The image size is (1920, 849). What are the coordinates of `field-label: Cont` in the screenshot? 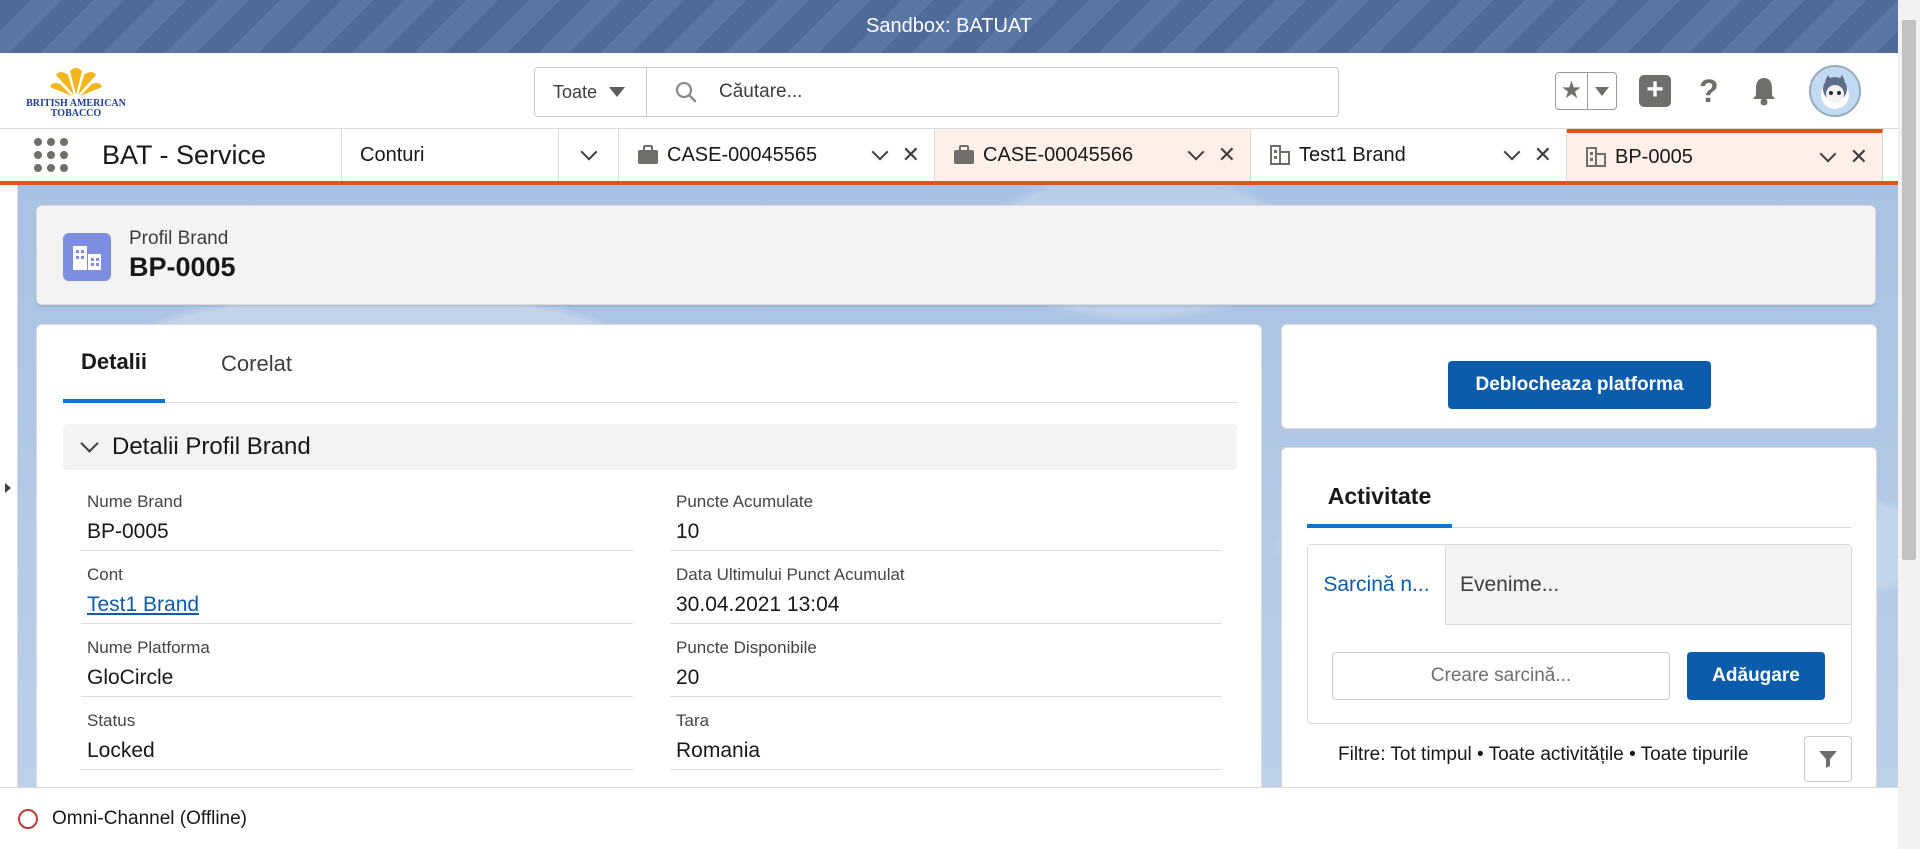 It's located at (105, 574).